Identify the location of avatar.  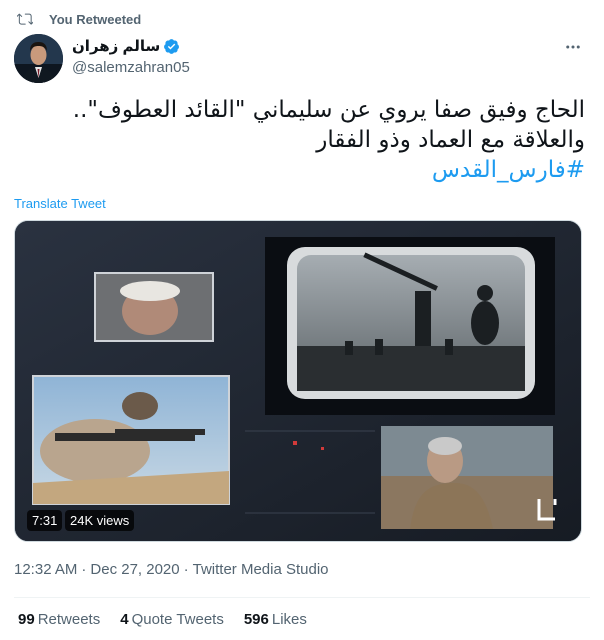
(38, 58).